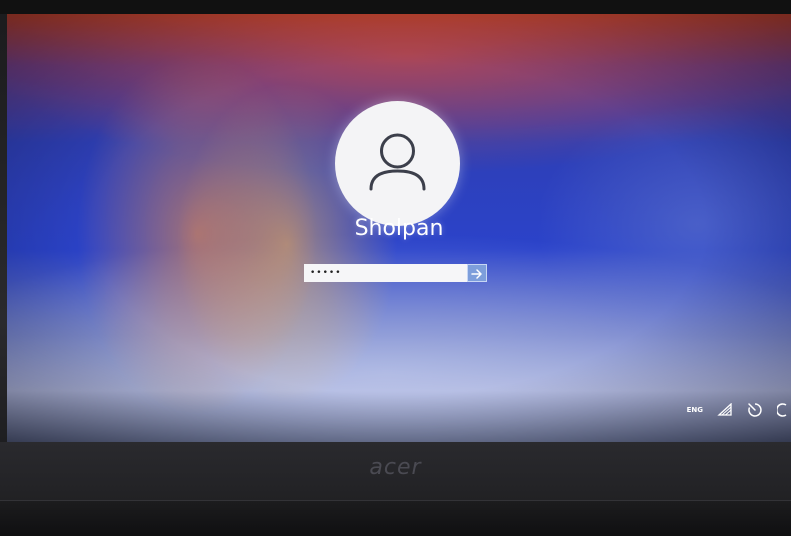 This screenshot has height=536, width=791. I want to click on arrow-right-icon, so click(477, 273).